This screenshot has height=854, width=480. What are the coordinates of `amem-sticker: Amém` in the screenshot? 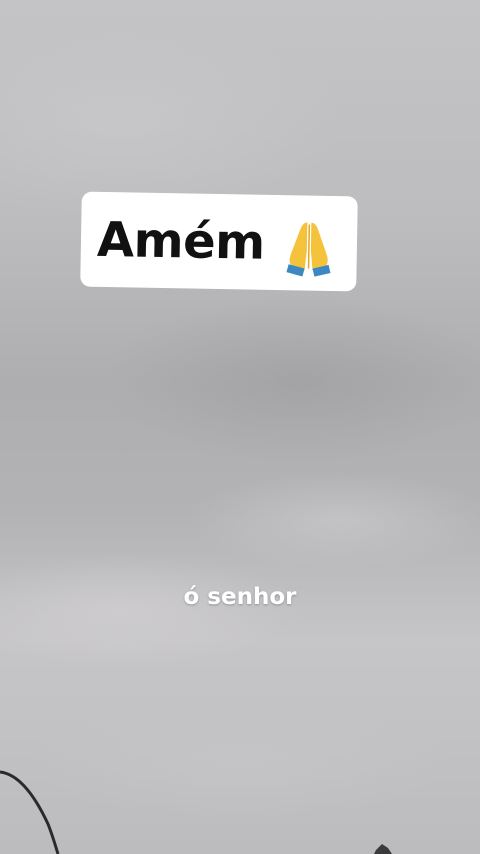 It's located at (219, 241).